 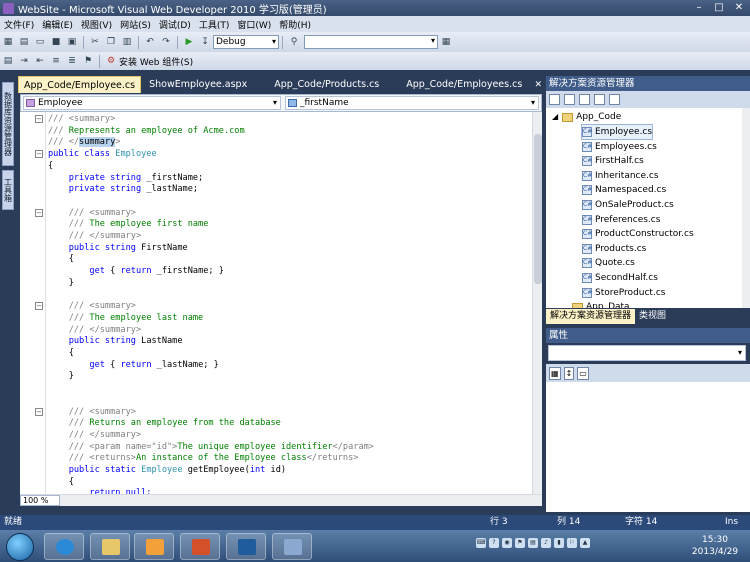 What do you see at coordinates (746, 208) in the screenshot?
I see `solution-scrollbar` at bounding box center [746, 208].